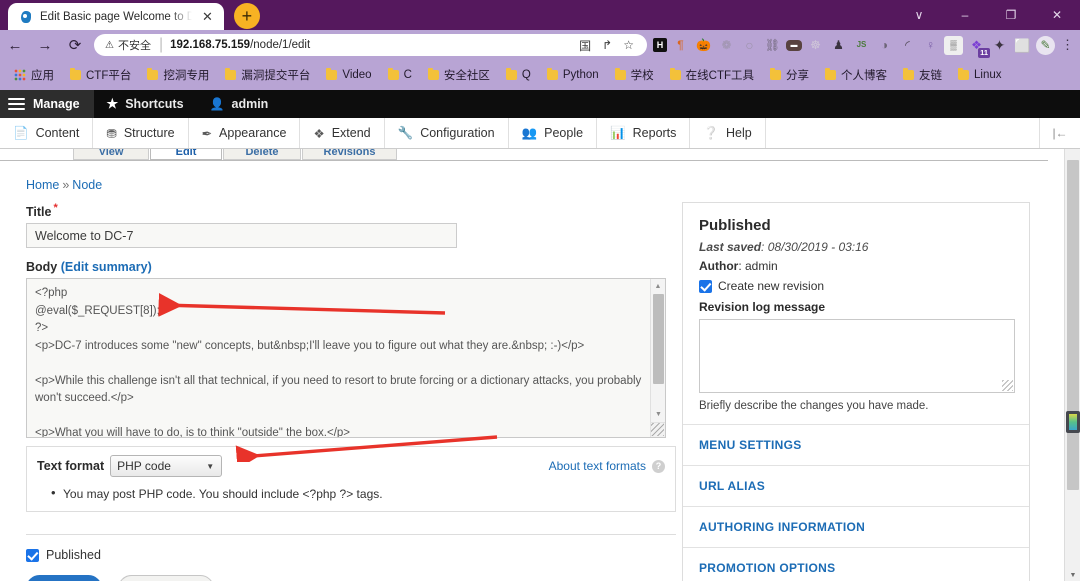  What do you see at coordinates (749, 45) in the screenshot?
I see `circle-extension-icon: ○` at bounding box center [749, 45].